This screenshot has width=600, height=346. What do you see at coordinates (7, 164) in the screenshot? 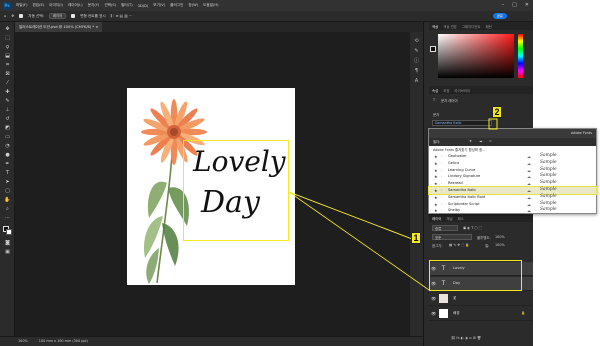
I see `pen-tool-icon: ✒` at bounding box center [7, 164].